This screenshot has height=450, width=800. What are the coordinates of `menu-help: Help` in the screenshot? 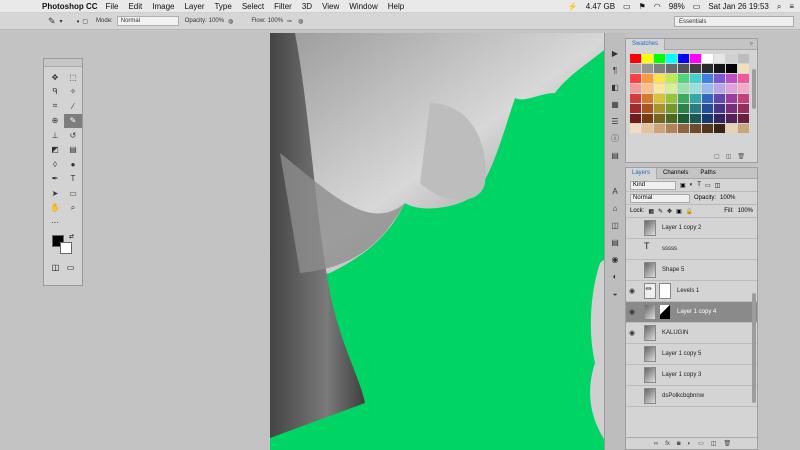 It's located at (396, 6).